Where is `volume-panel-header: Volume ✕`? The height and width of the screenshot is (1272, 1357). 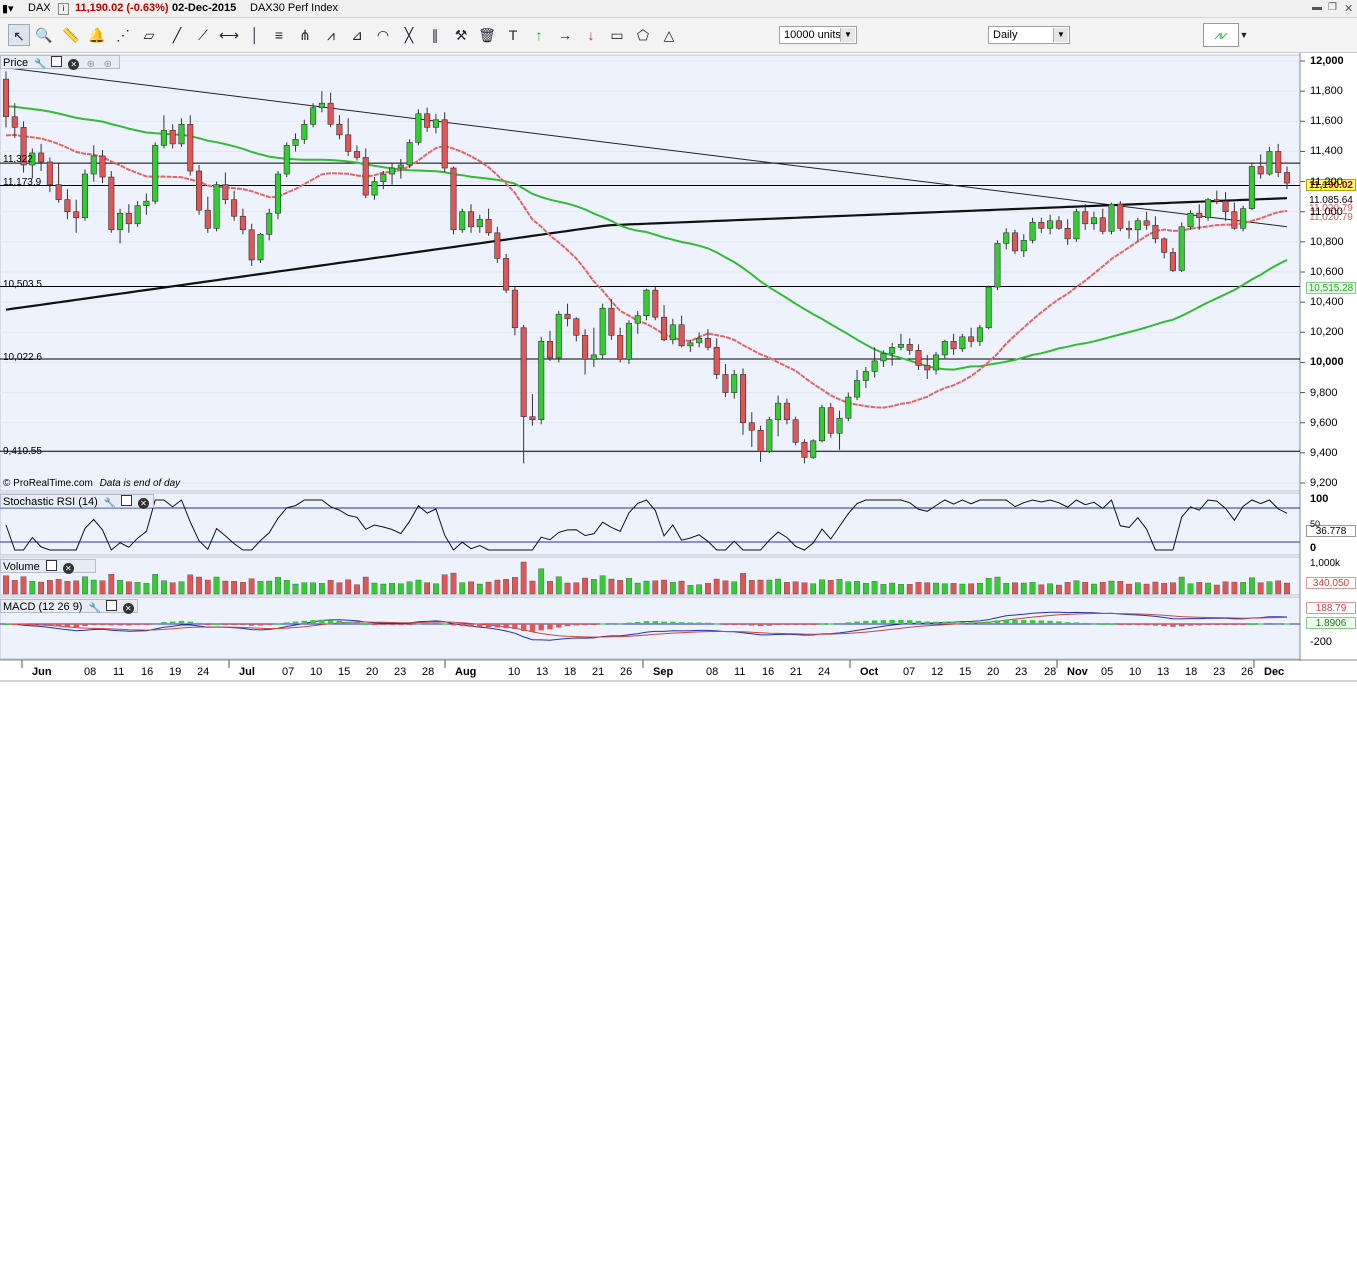
volume-panel-header: Volume ✕ is located at coordinates (48, 566).